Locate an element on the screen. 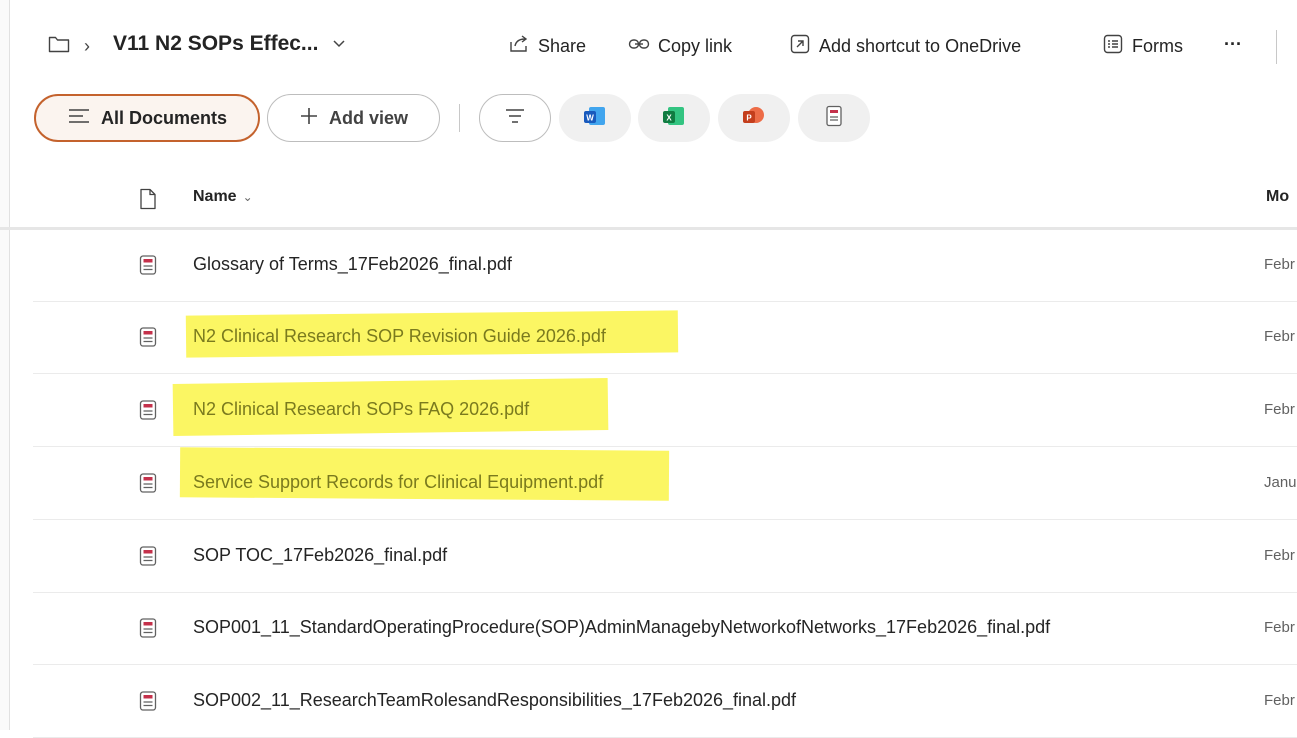 The height and width of the screenshot is (738, 1297). forms-icon is located at coordinates (1113, 46).